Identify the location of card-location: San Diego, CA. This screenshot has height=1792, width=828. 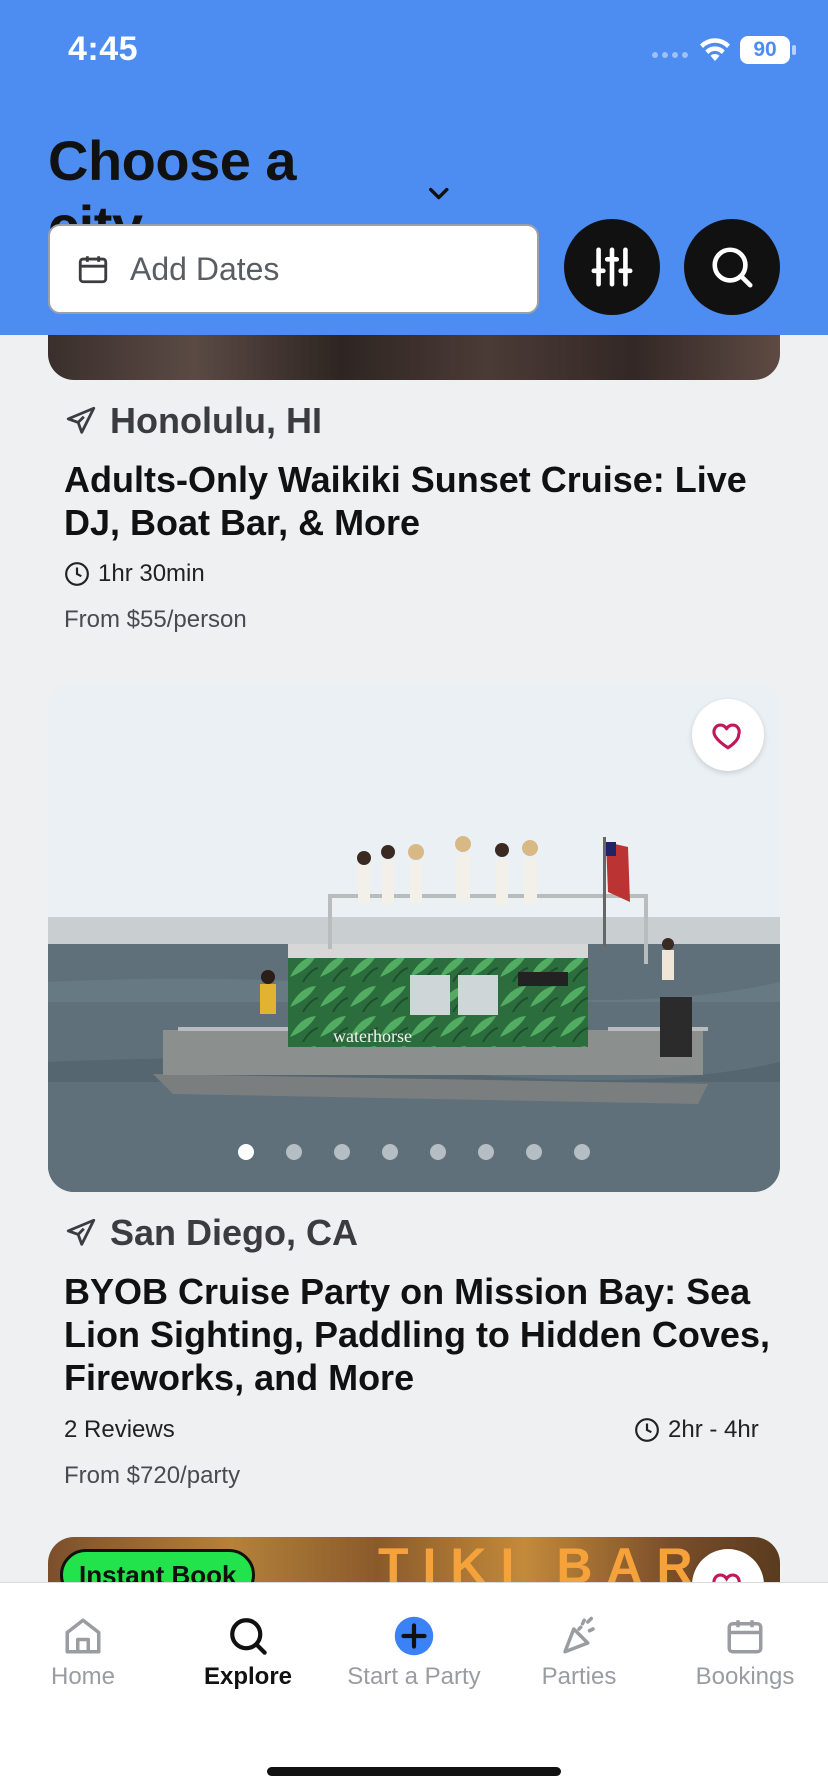
(211, 1233).